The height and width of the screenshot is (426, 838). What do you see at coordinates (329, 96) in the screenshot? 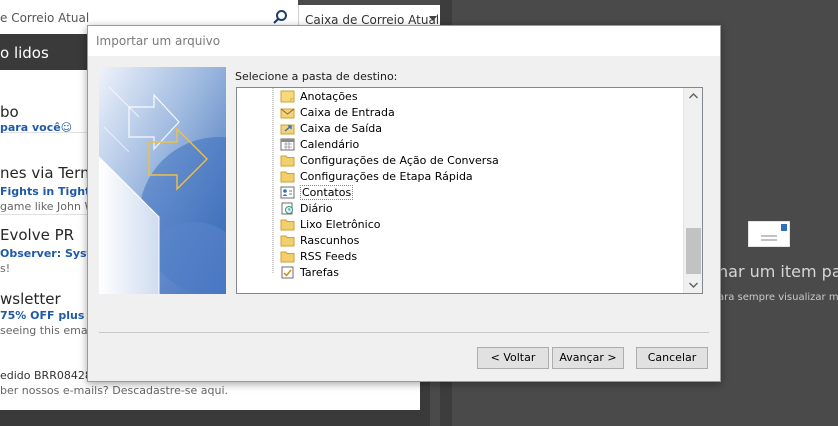
I see `folder-label: Anotações` at bounding box center [329, 96].